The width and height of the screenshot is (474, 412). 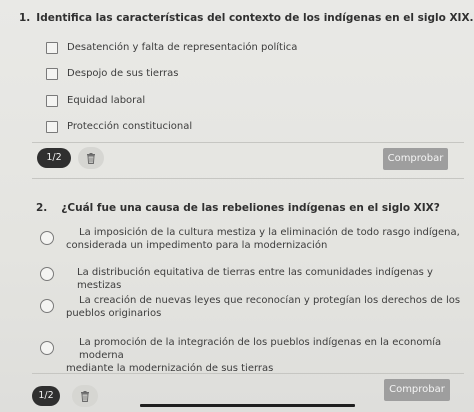 What do you see at coordinates (248, 373) in the screenshot?
I see `q2-divider` at bounding box center [248, 373].